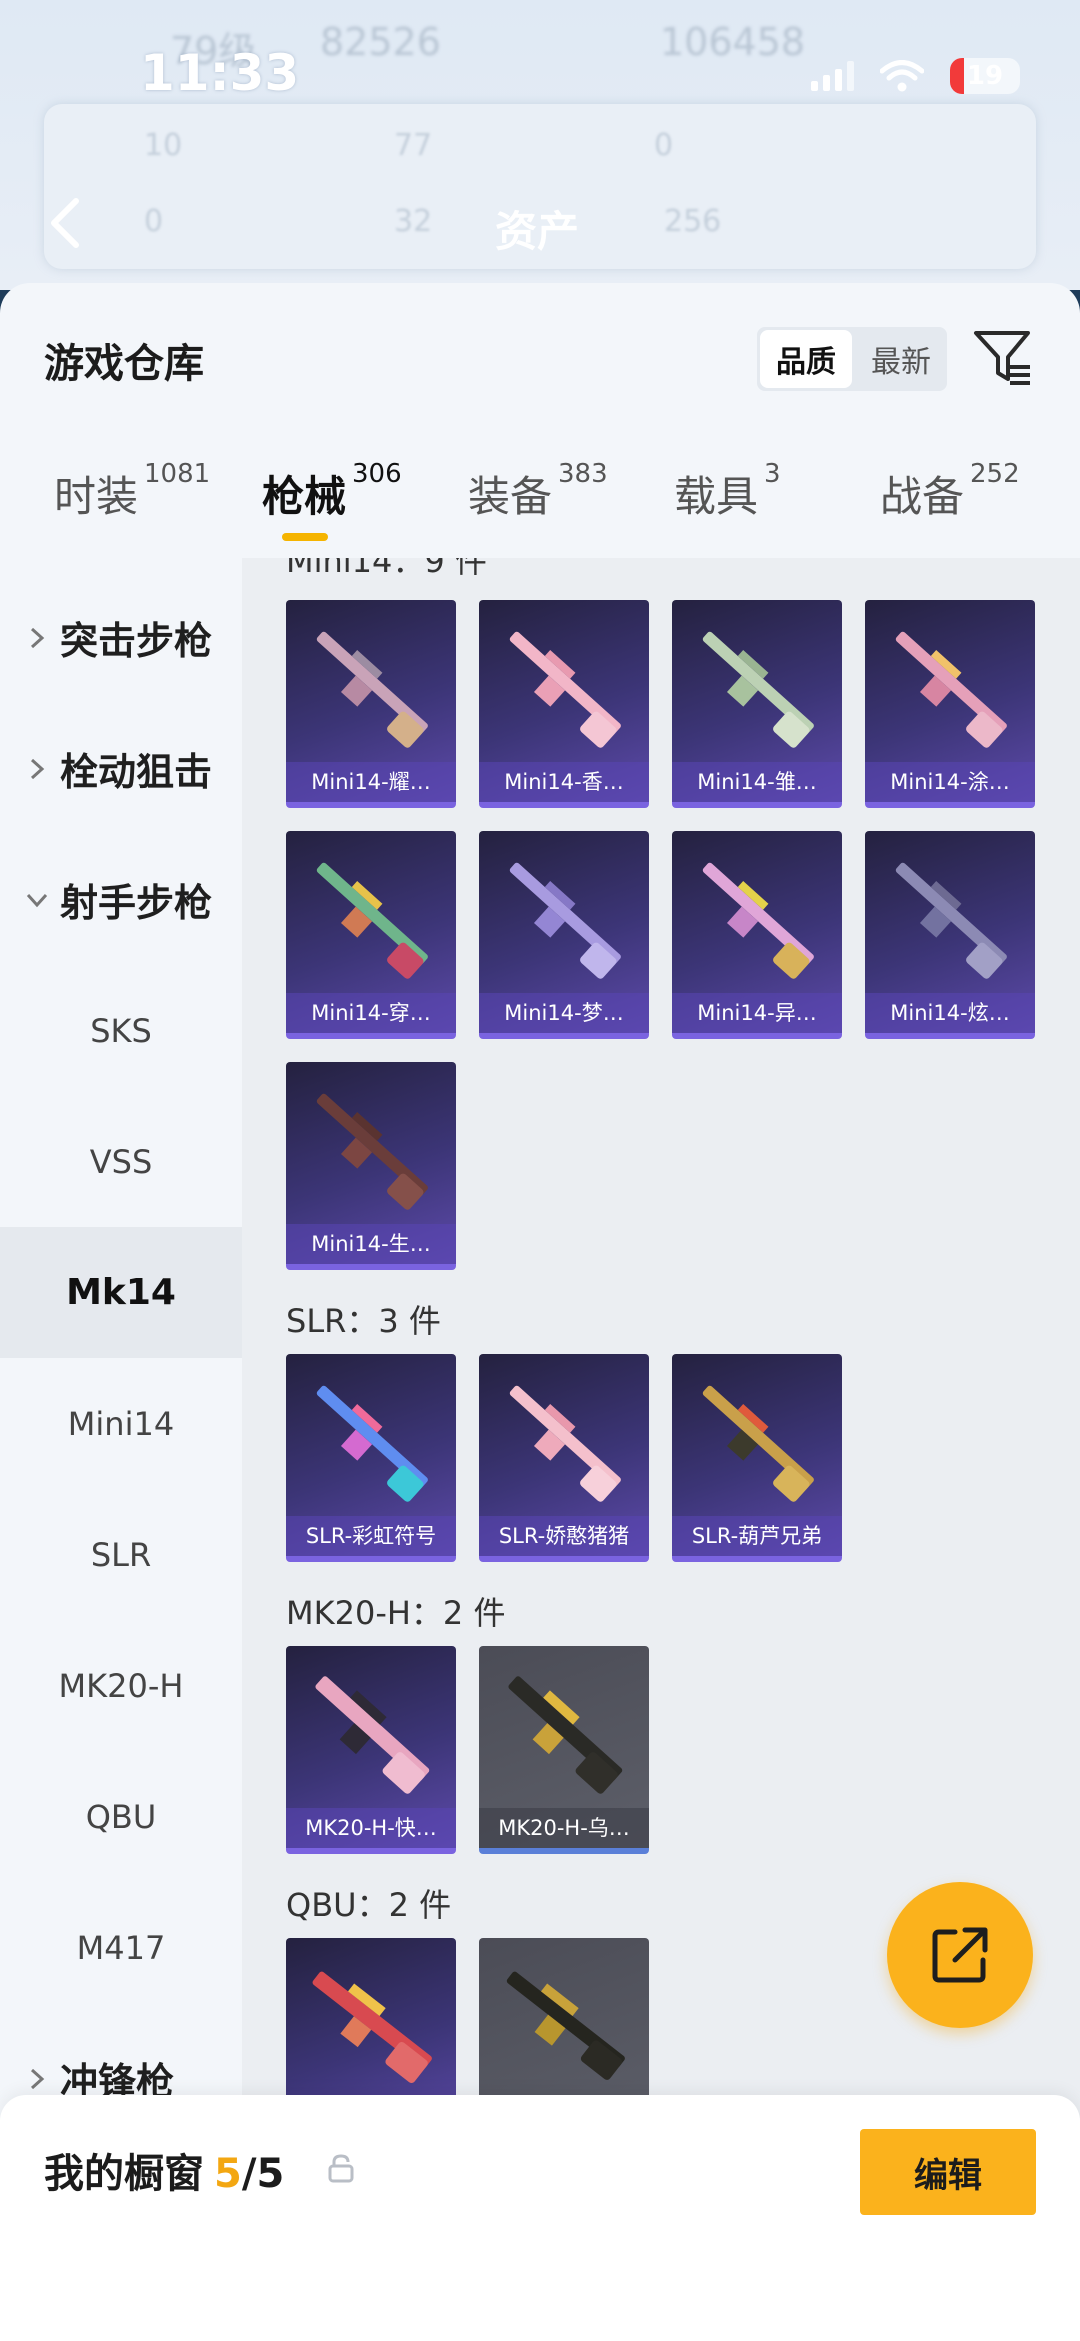  I want to click on sidebar-item-label: Mini14, so click(121, 1423).